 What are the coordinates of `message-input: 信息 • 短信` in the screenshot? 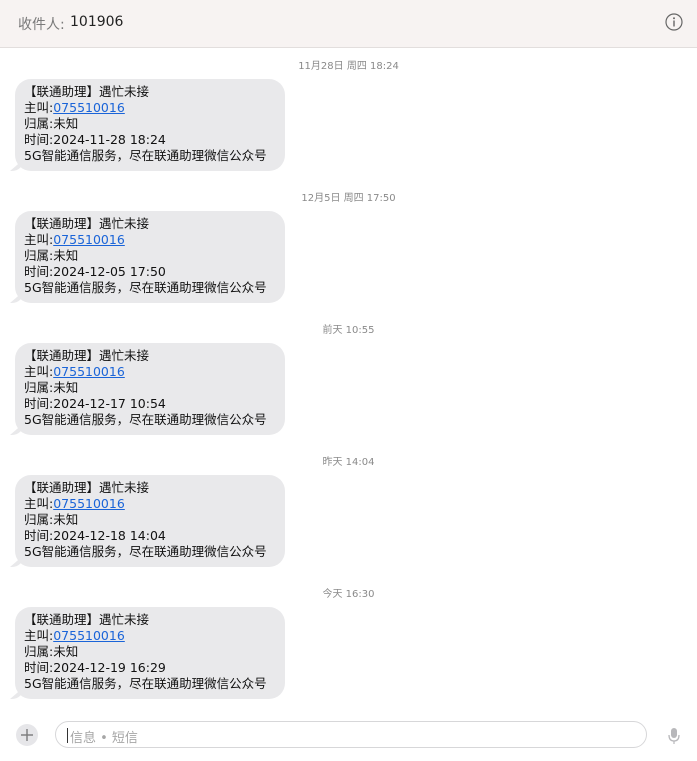 It's located at (351, 734).